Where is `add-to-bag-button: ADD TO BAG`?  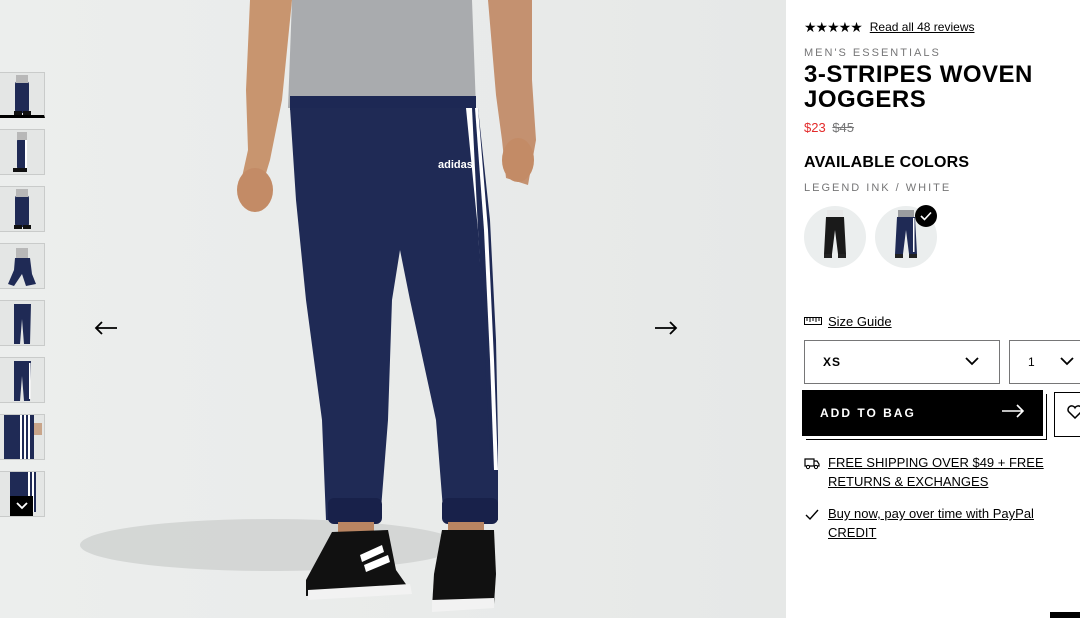 add-to-bag-button: ADD TO BAG is located at coordinates (922, 413).